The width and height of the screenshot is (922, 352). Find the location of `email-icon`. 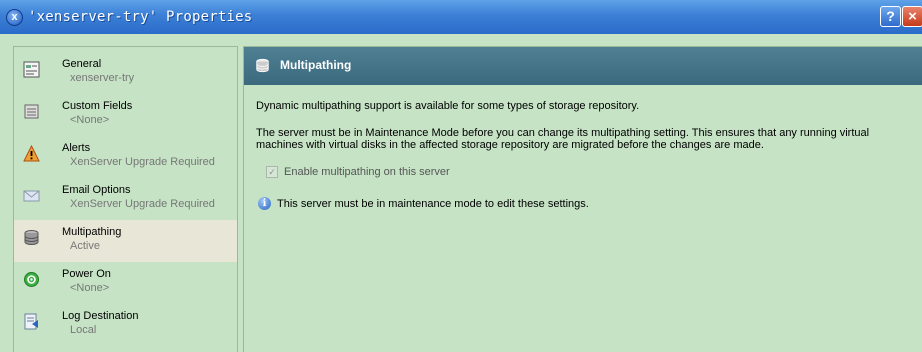

email-icon is located at coordinates (31, 196).